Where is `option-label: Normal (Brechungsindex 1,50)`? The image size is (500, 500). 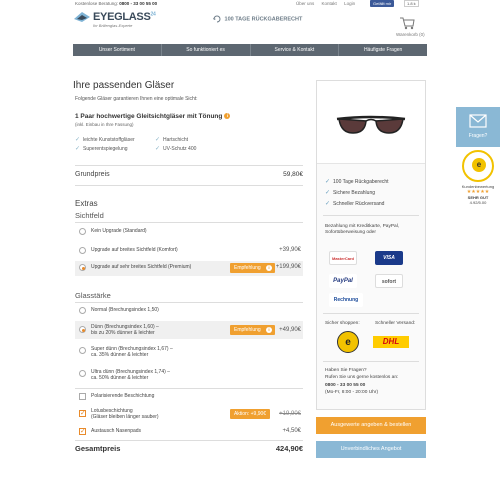
option-label: Normal (Brechungsindex 1,50) is located at coordinates (125, 310).